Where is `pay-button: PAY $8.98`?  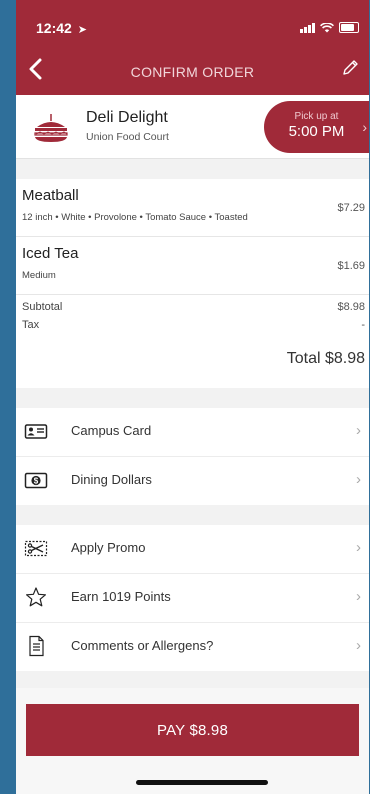 pay-button: PAY $8.98 is located at coordinates (192, 730).